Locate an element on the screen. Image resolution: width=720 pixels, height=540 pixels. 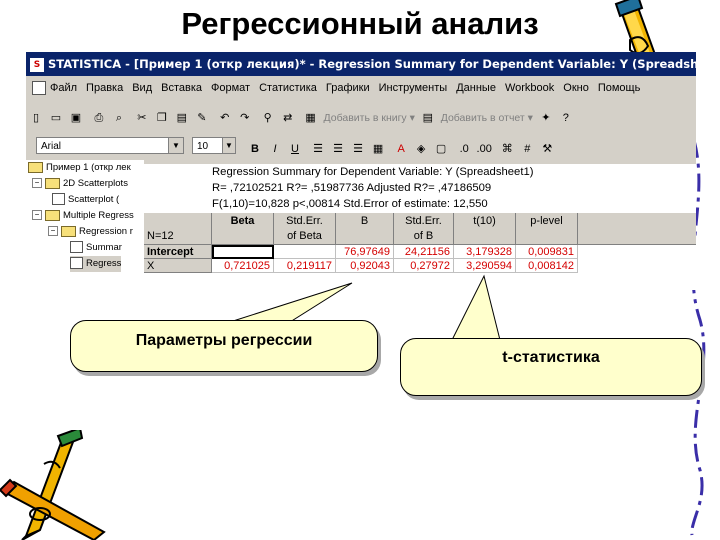
callout-tstat-text: t-статистика is located at coordinates (551, 357).